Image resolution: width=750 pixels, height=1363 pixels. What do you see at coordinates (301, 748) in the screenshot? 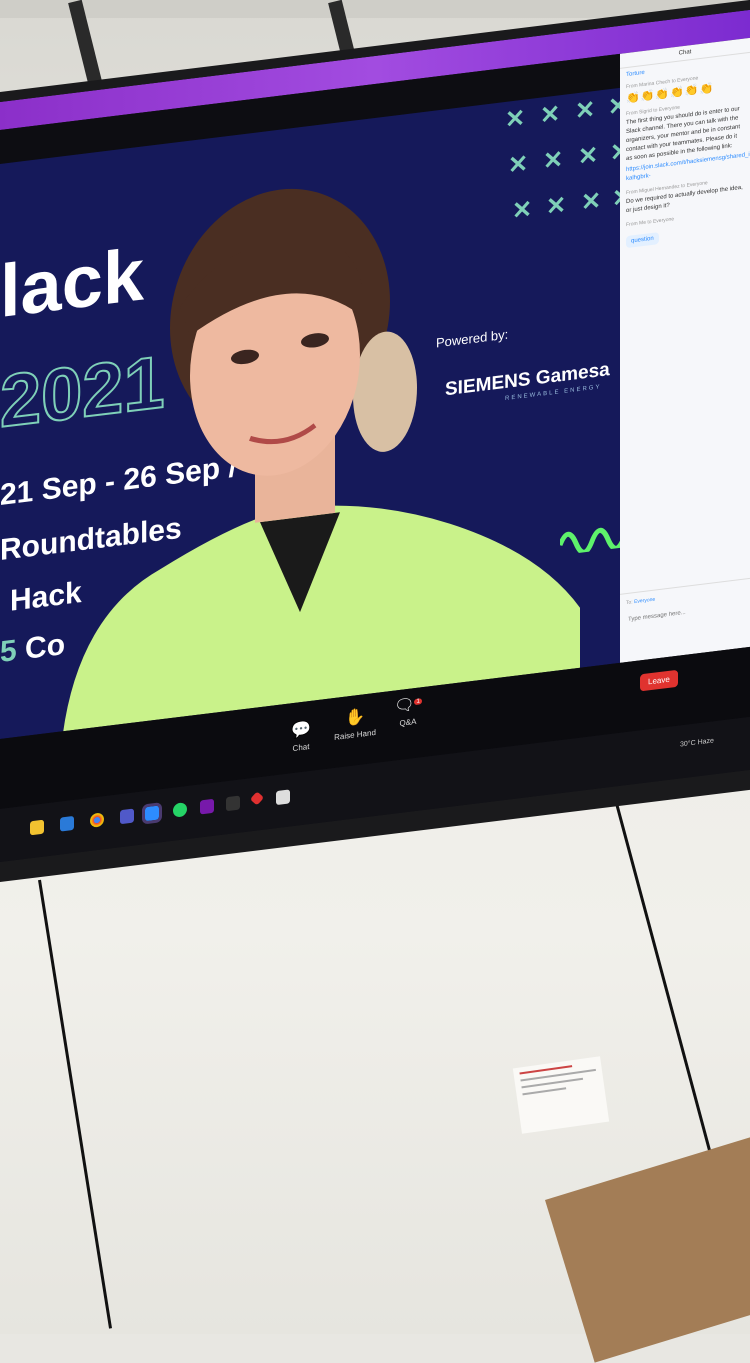
I see `chat-button-label: Chat` at bounding box center [301, 748].